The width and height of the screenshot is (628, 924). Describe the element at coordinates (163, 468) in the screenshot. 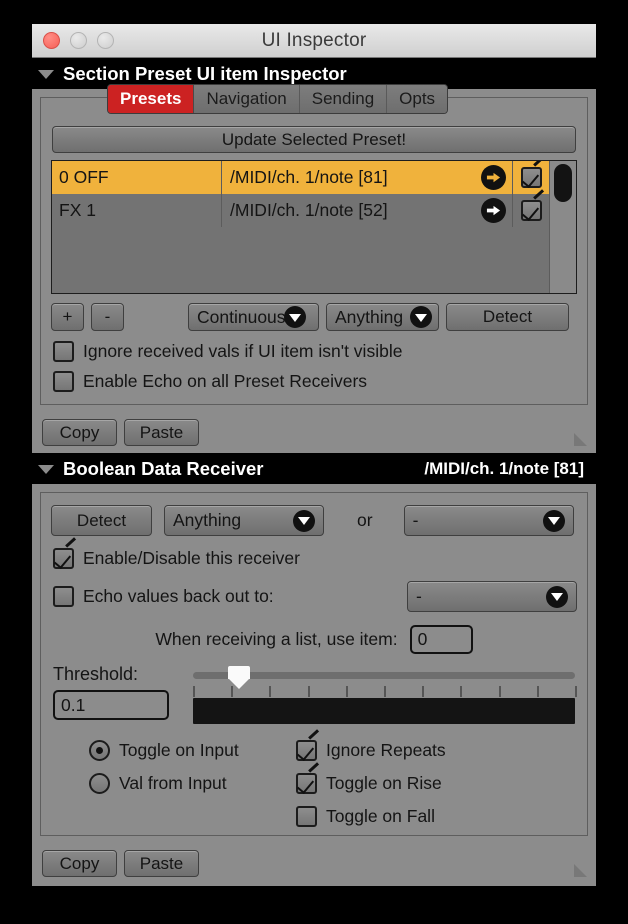

I see `boolean-receiver-title: Boolean Data Receiver` at that location.